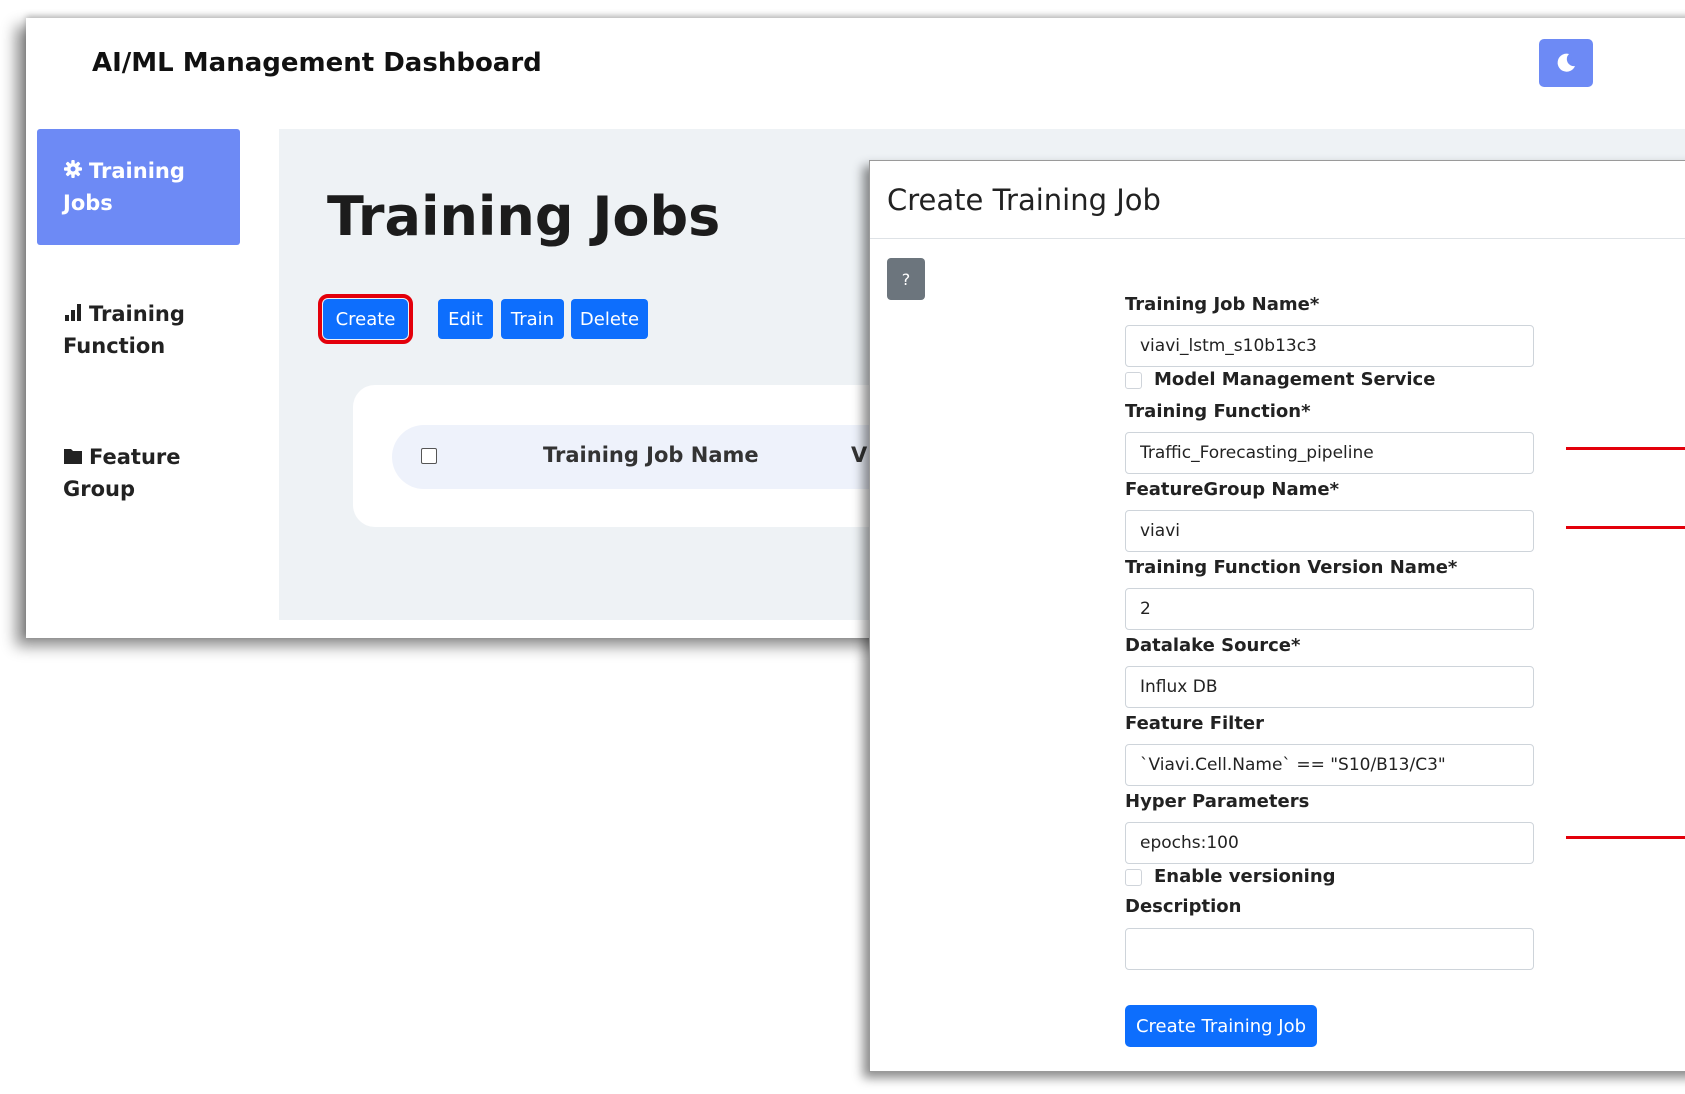  Describe the element at coordinates (1232, 489) in the screenshot. I see `featuregroup-name-label: FeatureGroup Name*` at that location.